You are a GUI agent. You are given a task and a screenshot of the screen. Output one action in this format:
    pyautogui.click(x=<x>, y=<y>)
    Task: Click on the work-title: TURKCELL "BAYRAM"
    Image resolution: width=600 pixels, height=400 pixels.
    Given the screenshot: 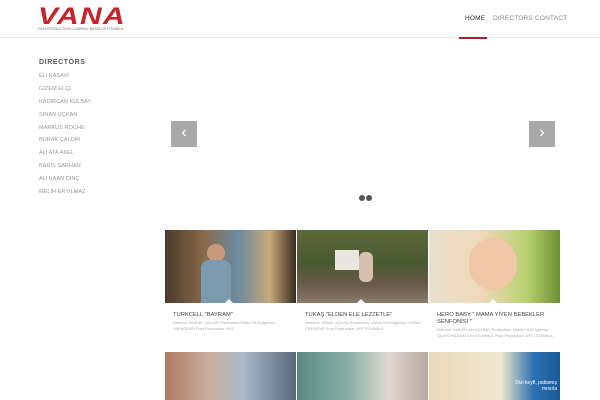 What is the action you would take?
    pyautogui.click(x=235, y=315)
    